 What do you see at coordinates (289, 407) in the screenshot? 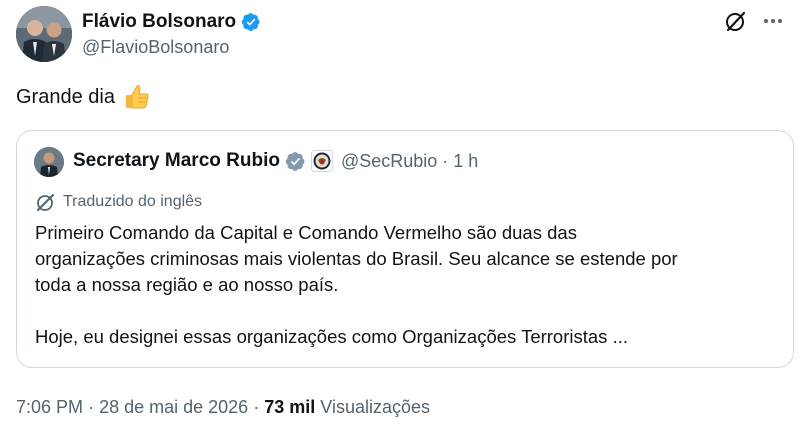
I see `views-count: 73 mil` at bounding box center [289, 407].